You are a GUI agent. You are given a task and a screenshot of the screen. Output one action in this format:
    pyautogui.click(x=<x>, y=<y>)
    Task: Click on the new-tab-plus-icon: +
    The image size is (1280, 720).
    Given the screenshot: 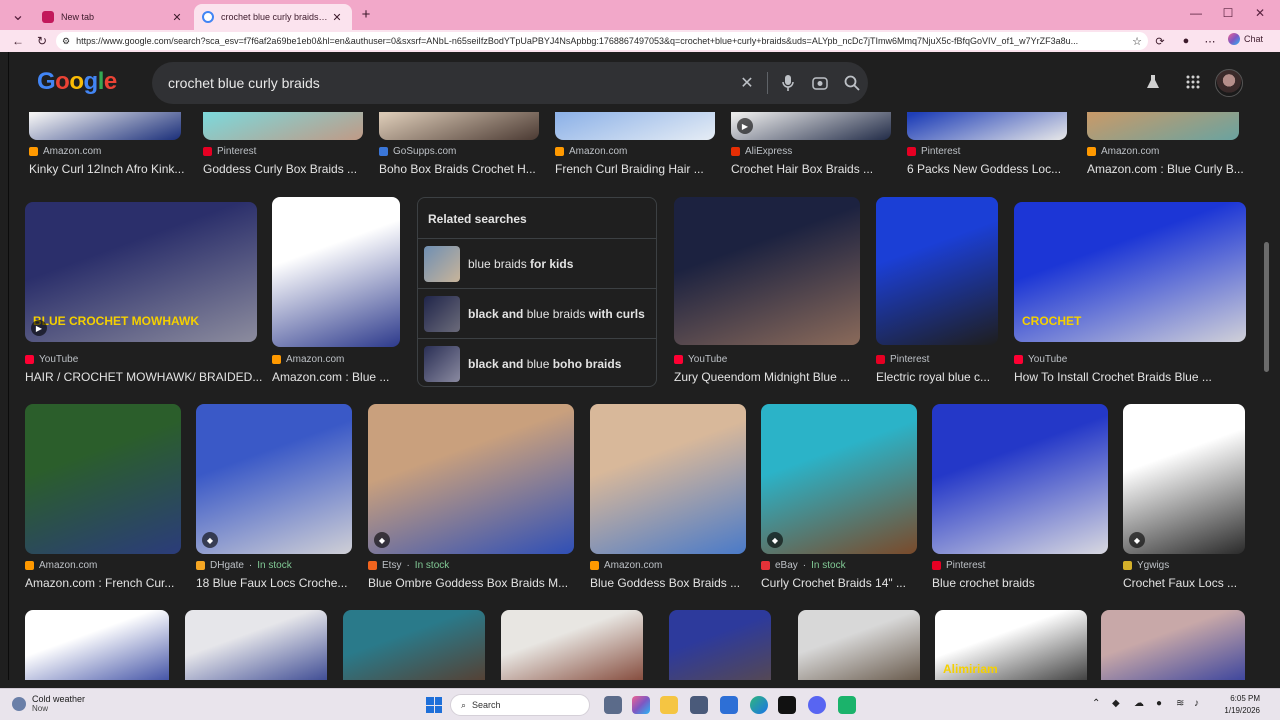 What is the action you would take?
    pyautogui.click(x=366, y=14)
    